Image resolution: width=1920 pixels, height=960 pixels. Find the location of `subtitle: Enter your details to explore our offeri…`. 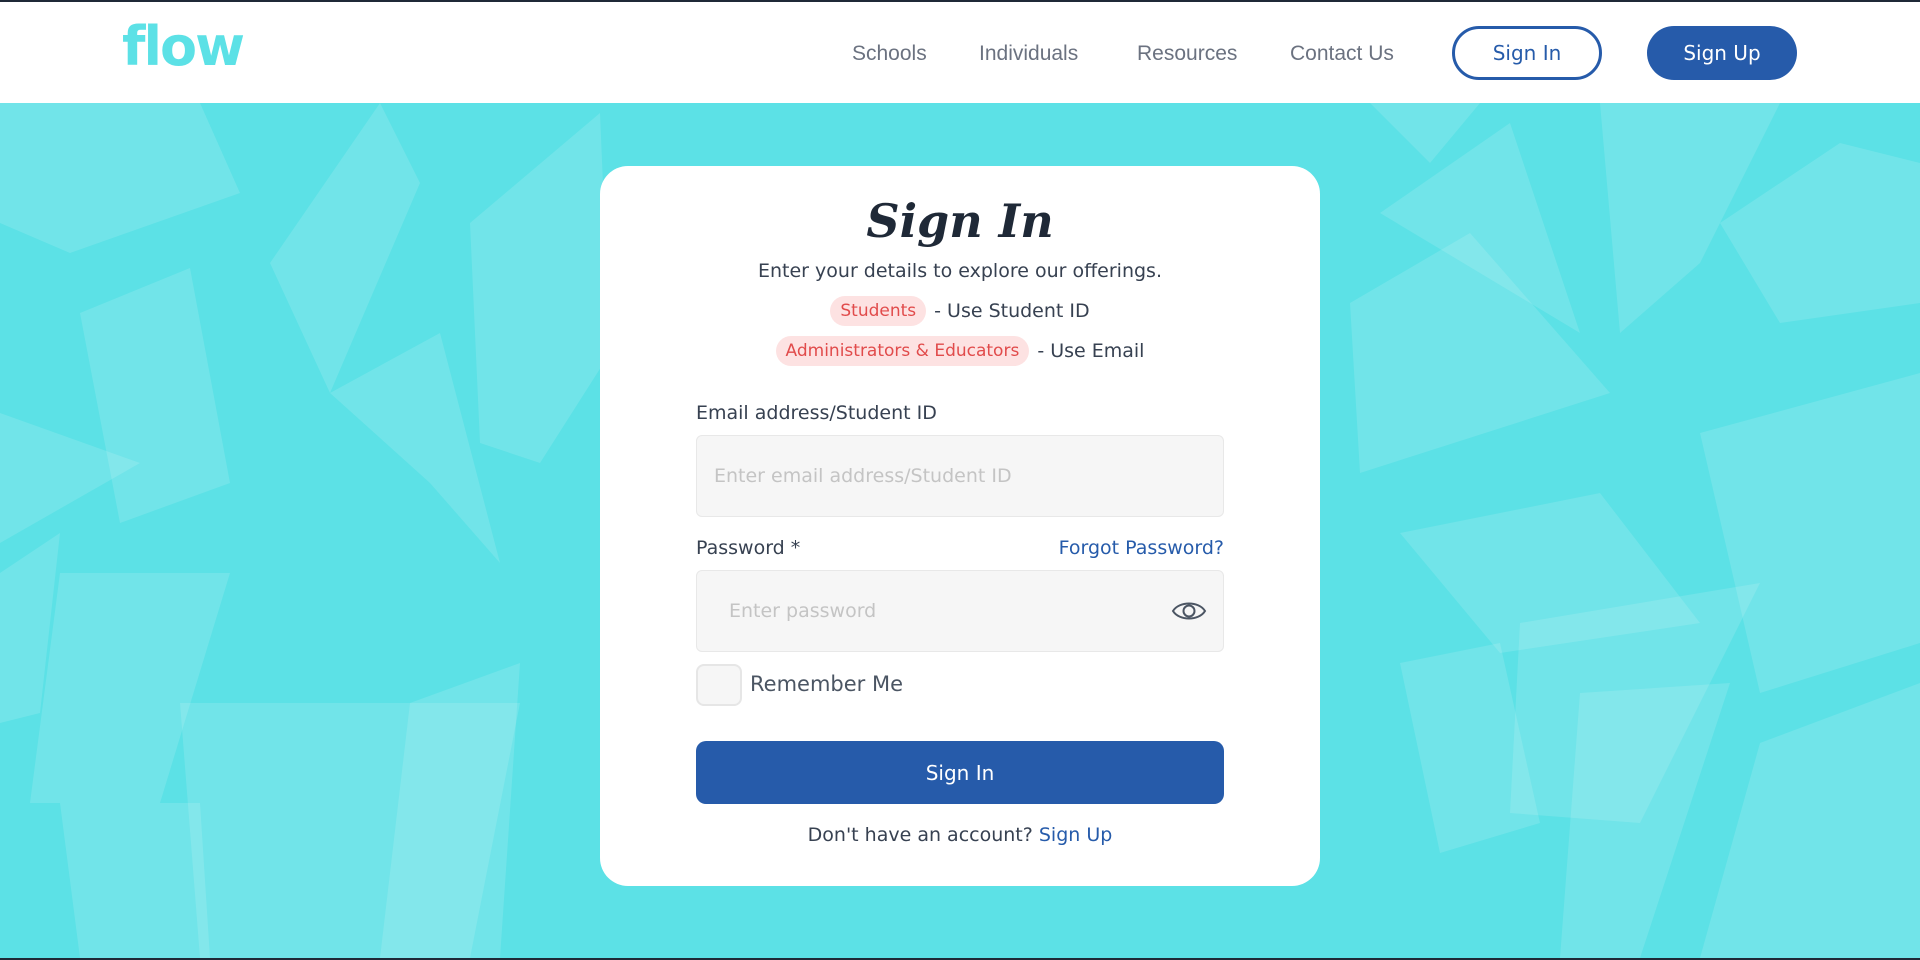

subtitle: Enter your details to explore our offeri… is located at coordinates (960, 271).